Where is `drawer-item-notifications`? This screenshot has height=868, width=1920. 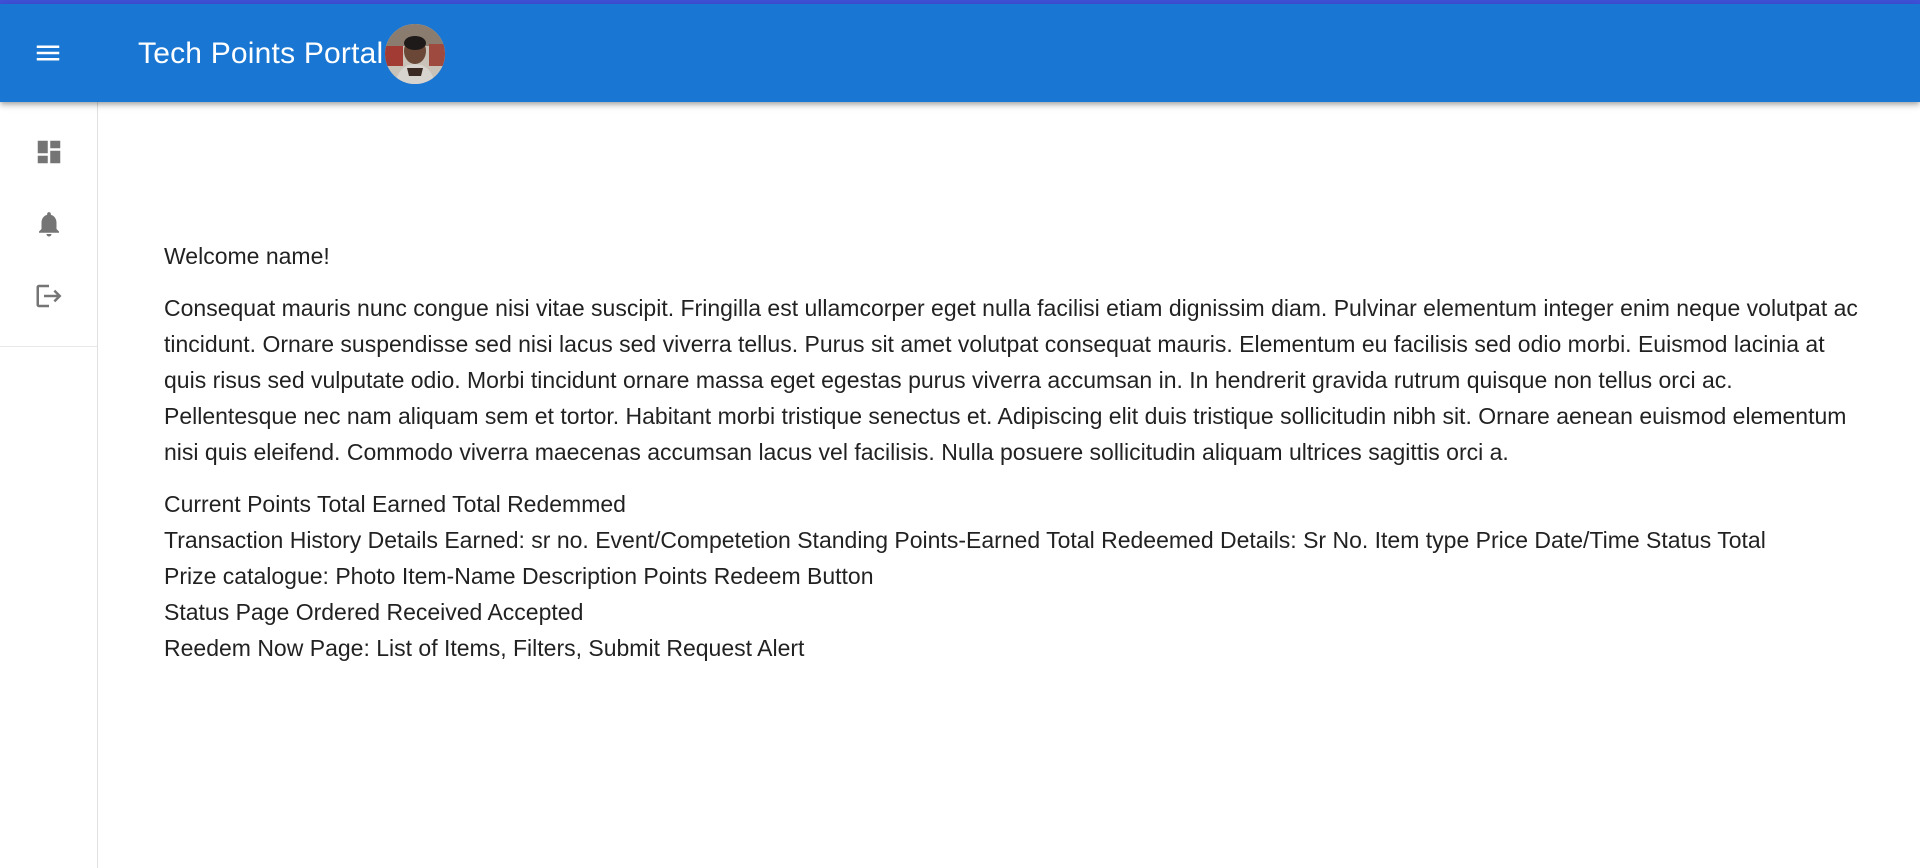
drawer-item-notifications is located at coordinates (48, 224).